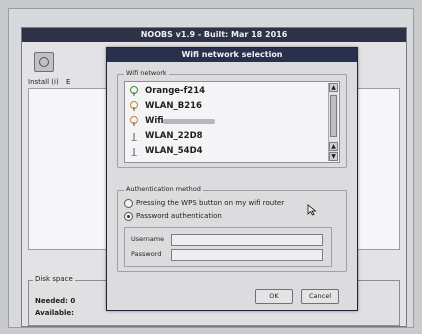  I want to click on redacted-name-blur, so click(189, 121).